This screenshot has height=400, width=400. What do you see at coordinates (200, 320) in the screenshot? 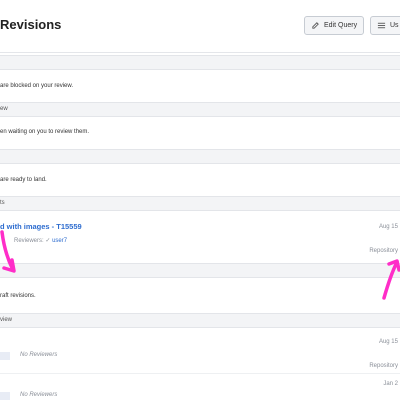
I see `section-header: view` at bounding box center [200, 320].